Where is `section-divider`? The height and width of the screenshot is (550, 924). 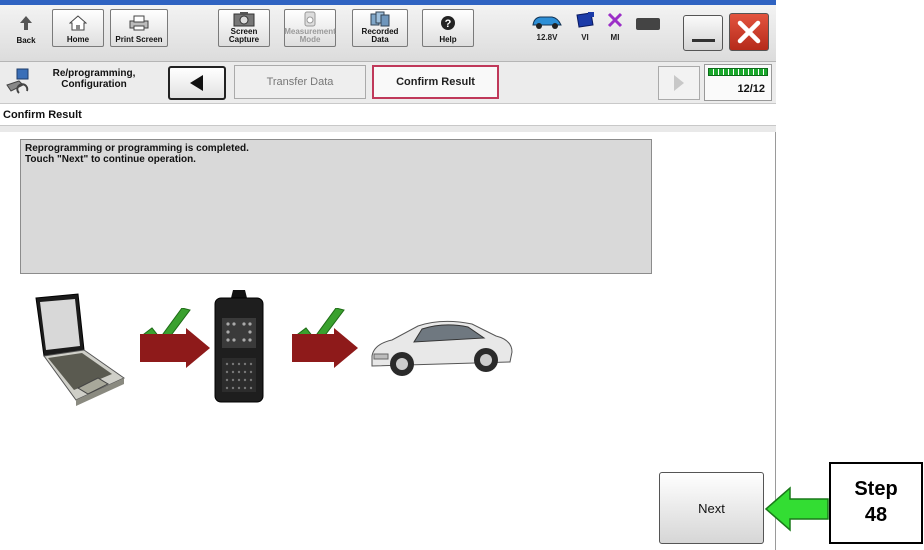 section-divider is located at coordinates (388, 129).